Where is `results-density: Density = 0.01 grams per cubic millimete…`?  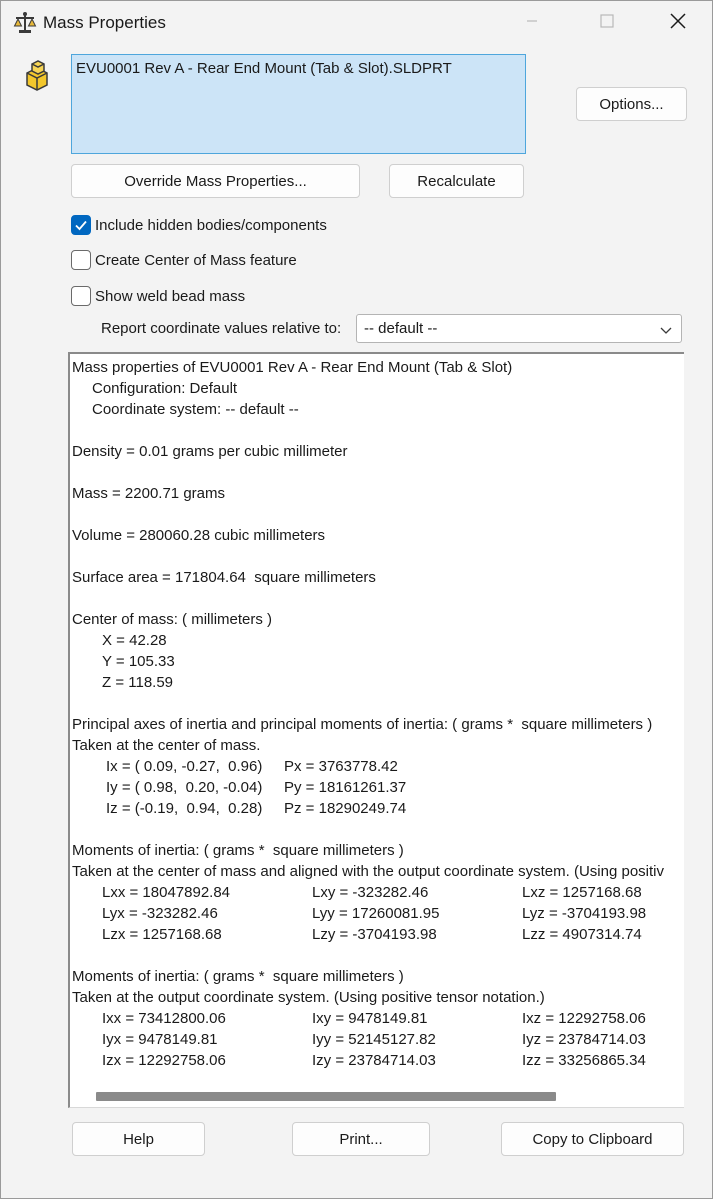 results-density: Density = 0.01 grams per cubic millimete… is located at coordinates (210, 451).